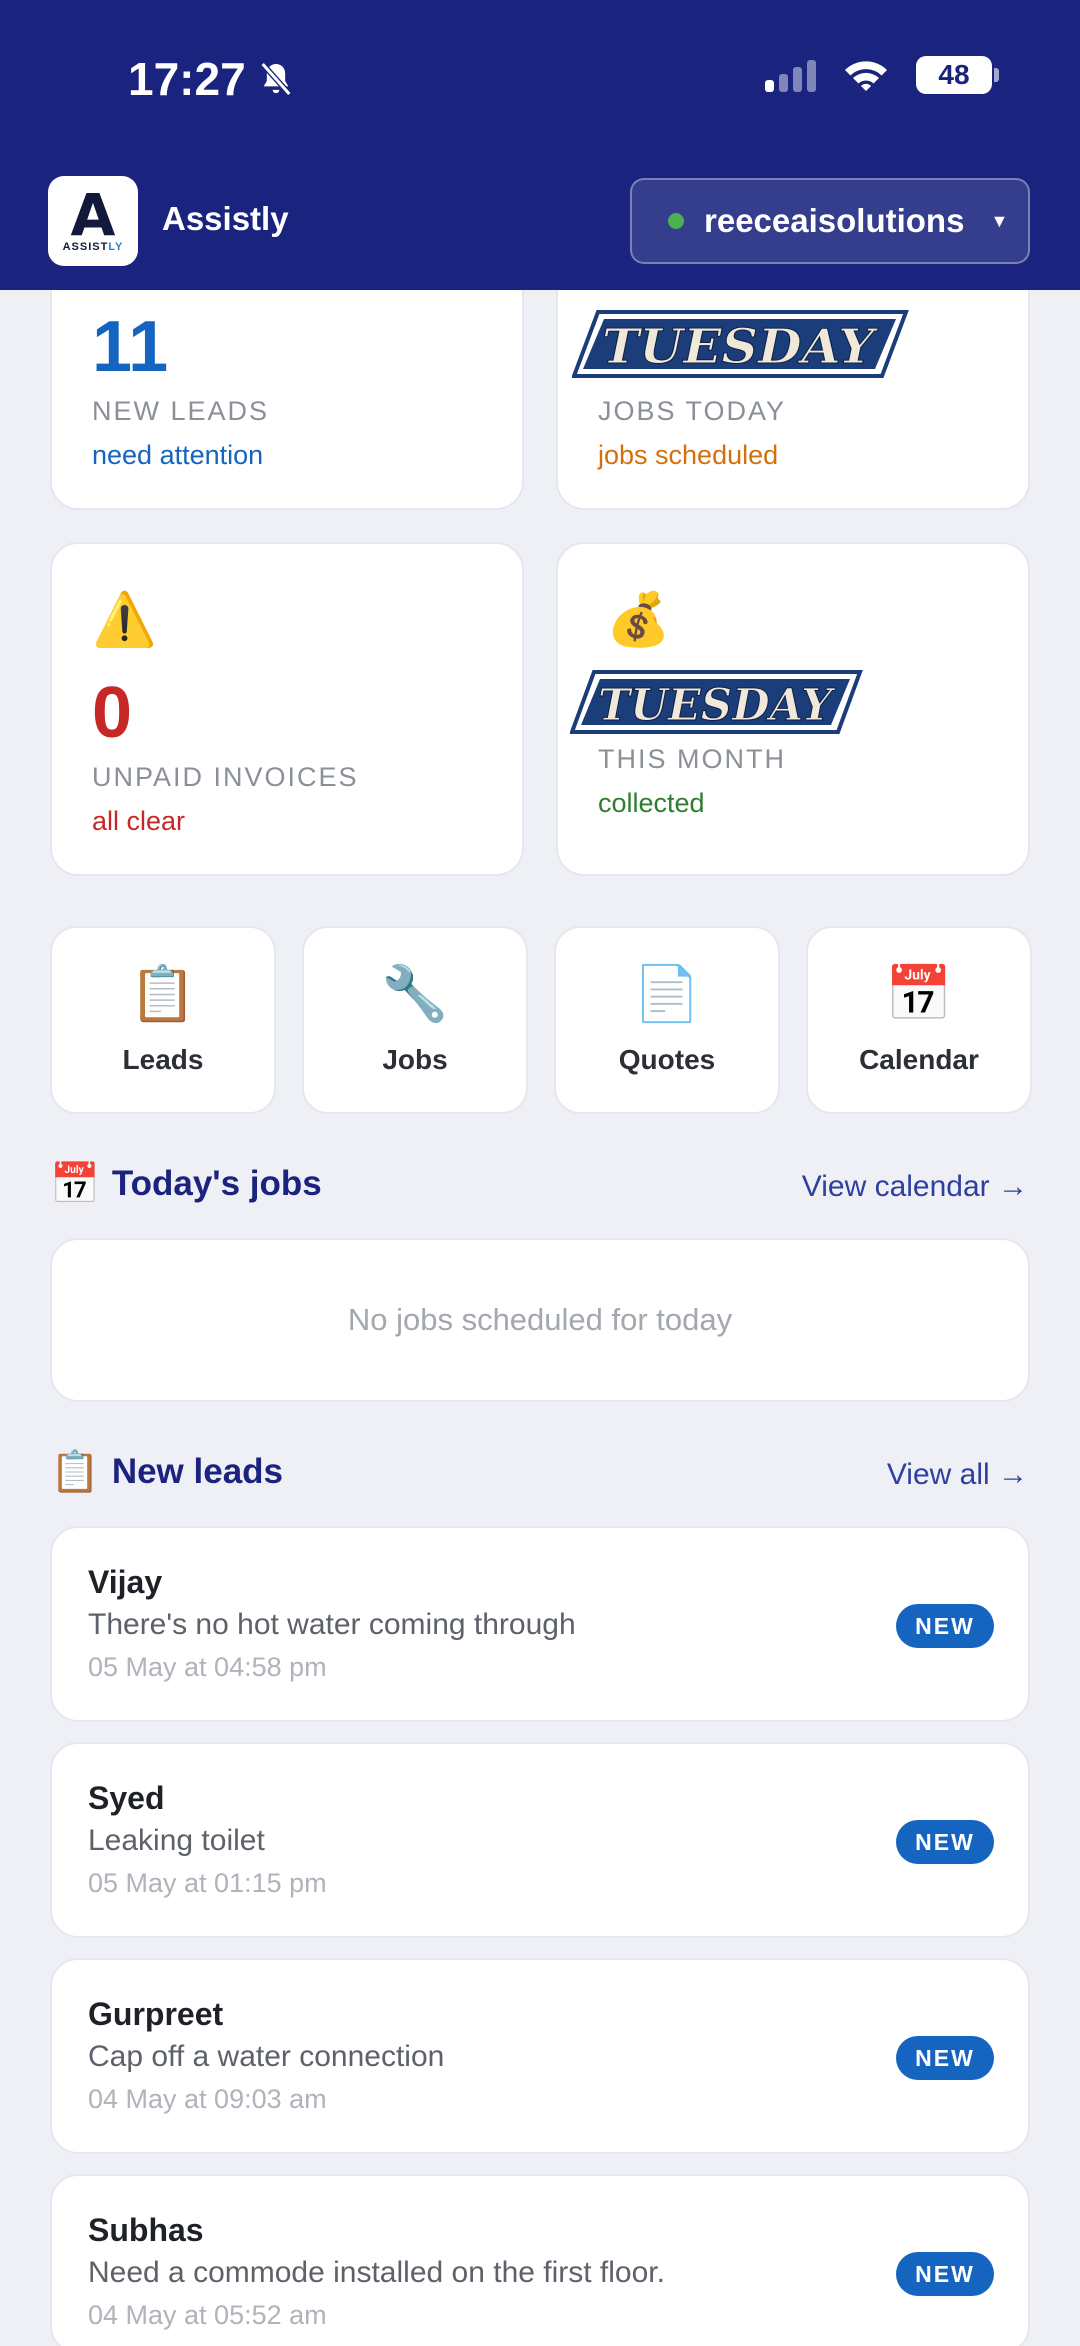 This screenshot has width=1080, height=2346. I want to click on wifi-icon, so click(866, 76).